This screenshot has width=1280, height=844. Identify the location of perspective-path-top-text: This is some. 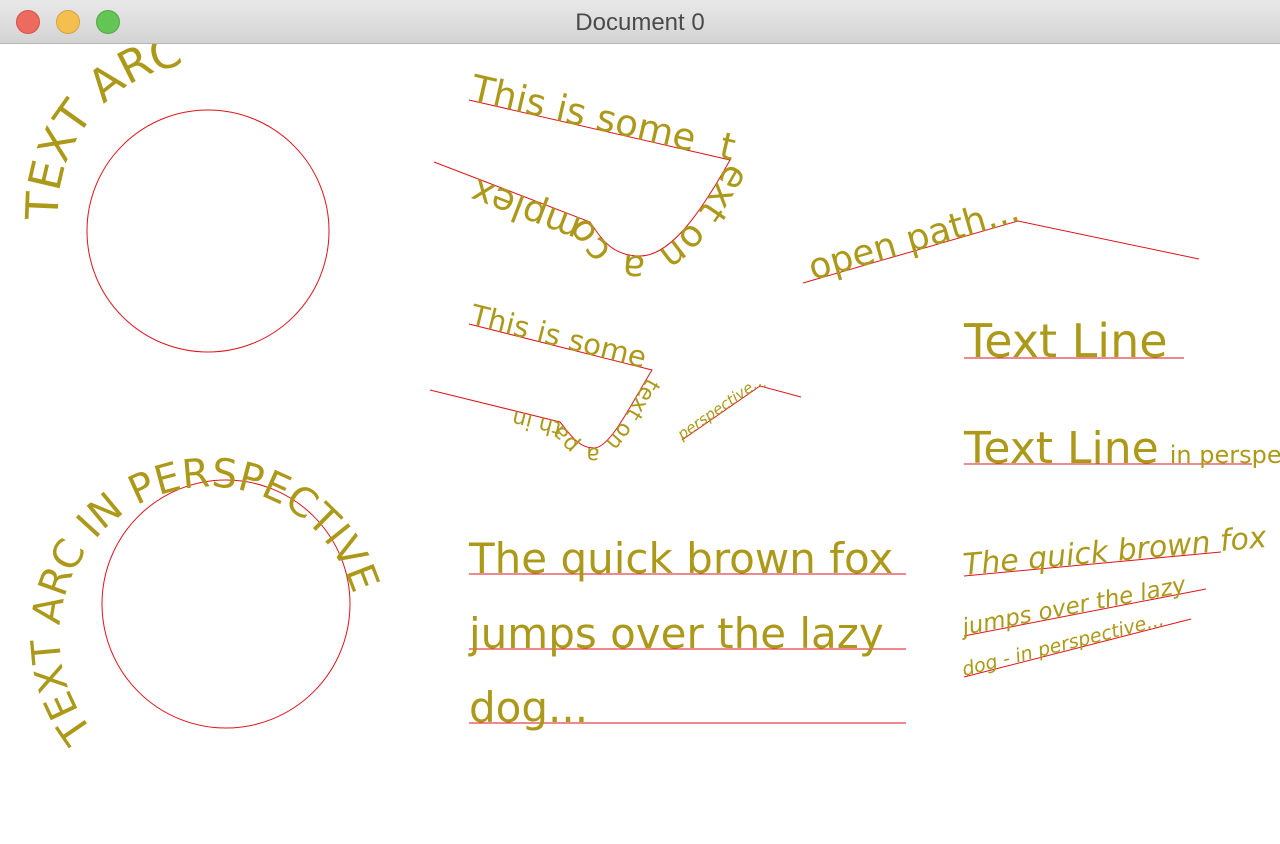
(558, 336).